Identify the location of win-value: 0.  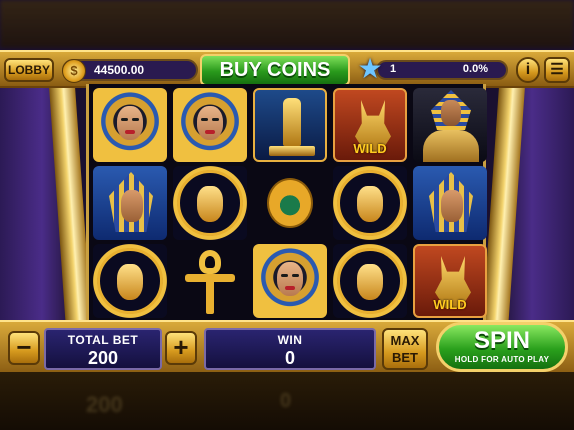
(289, 358).